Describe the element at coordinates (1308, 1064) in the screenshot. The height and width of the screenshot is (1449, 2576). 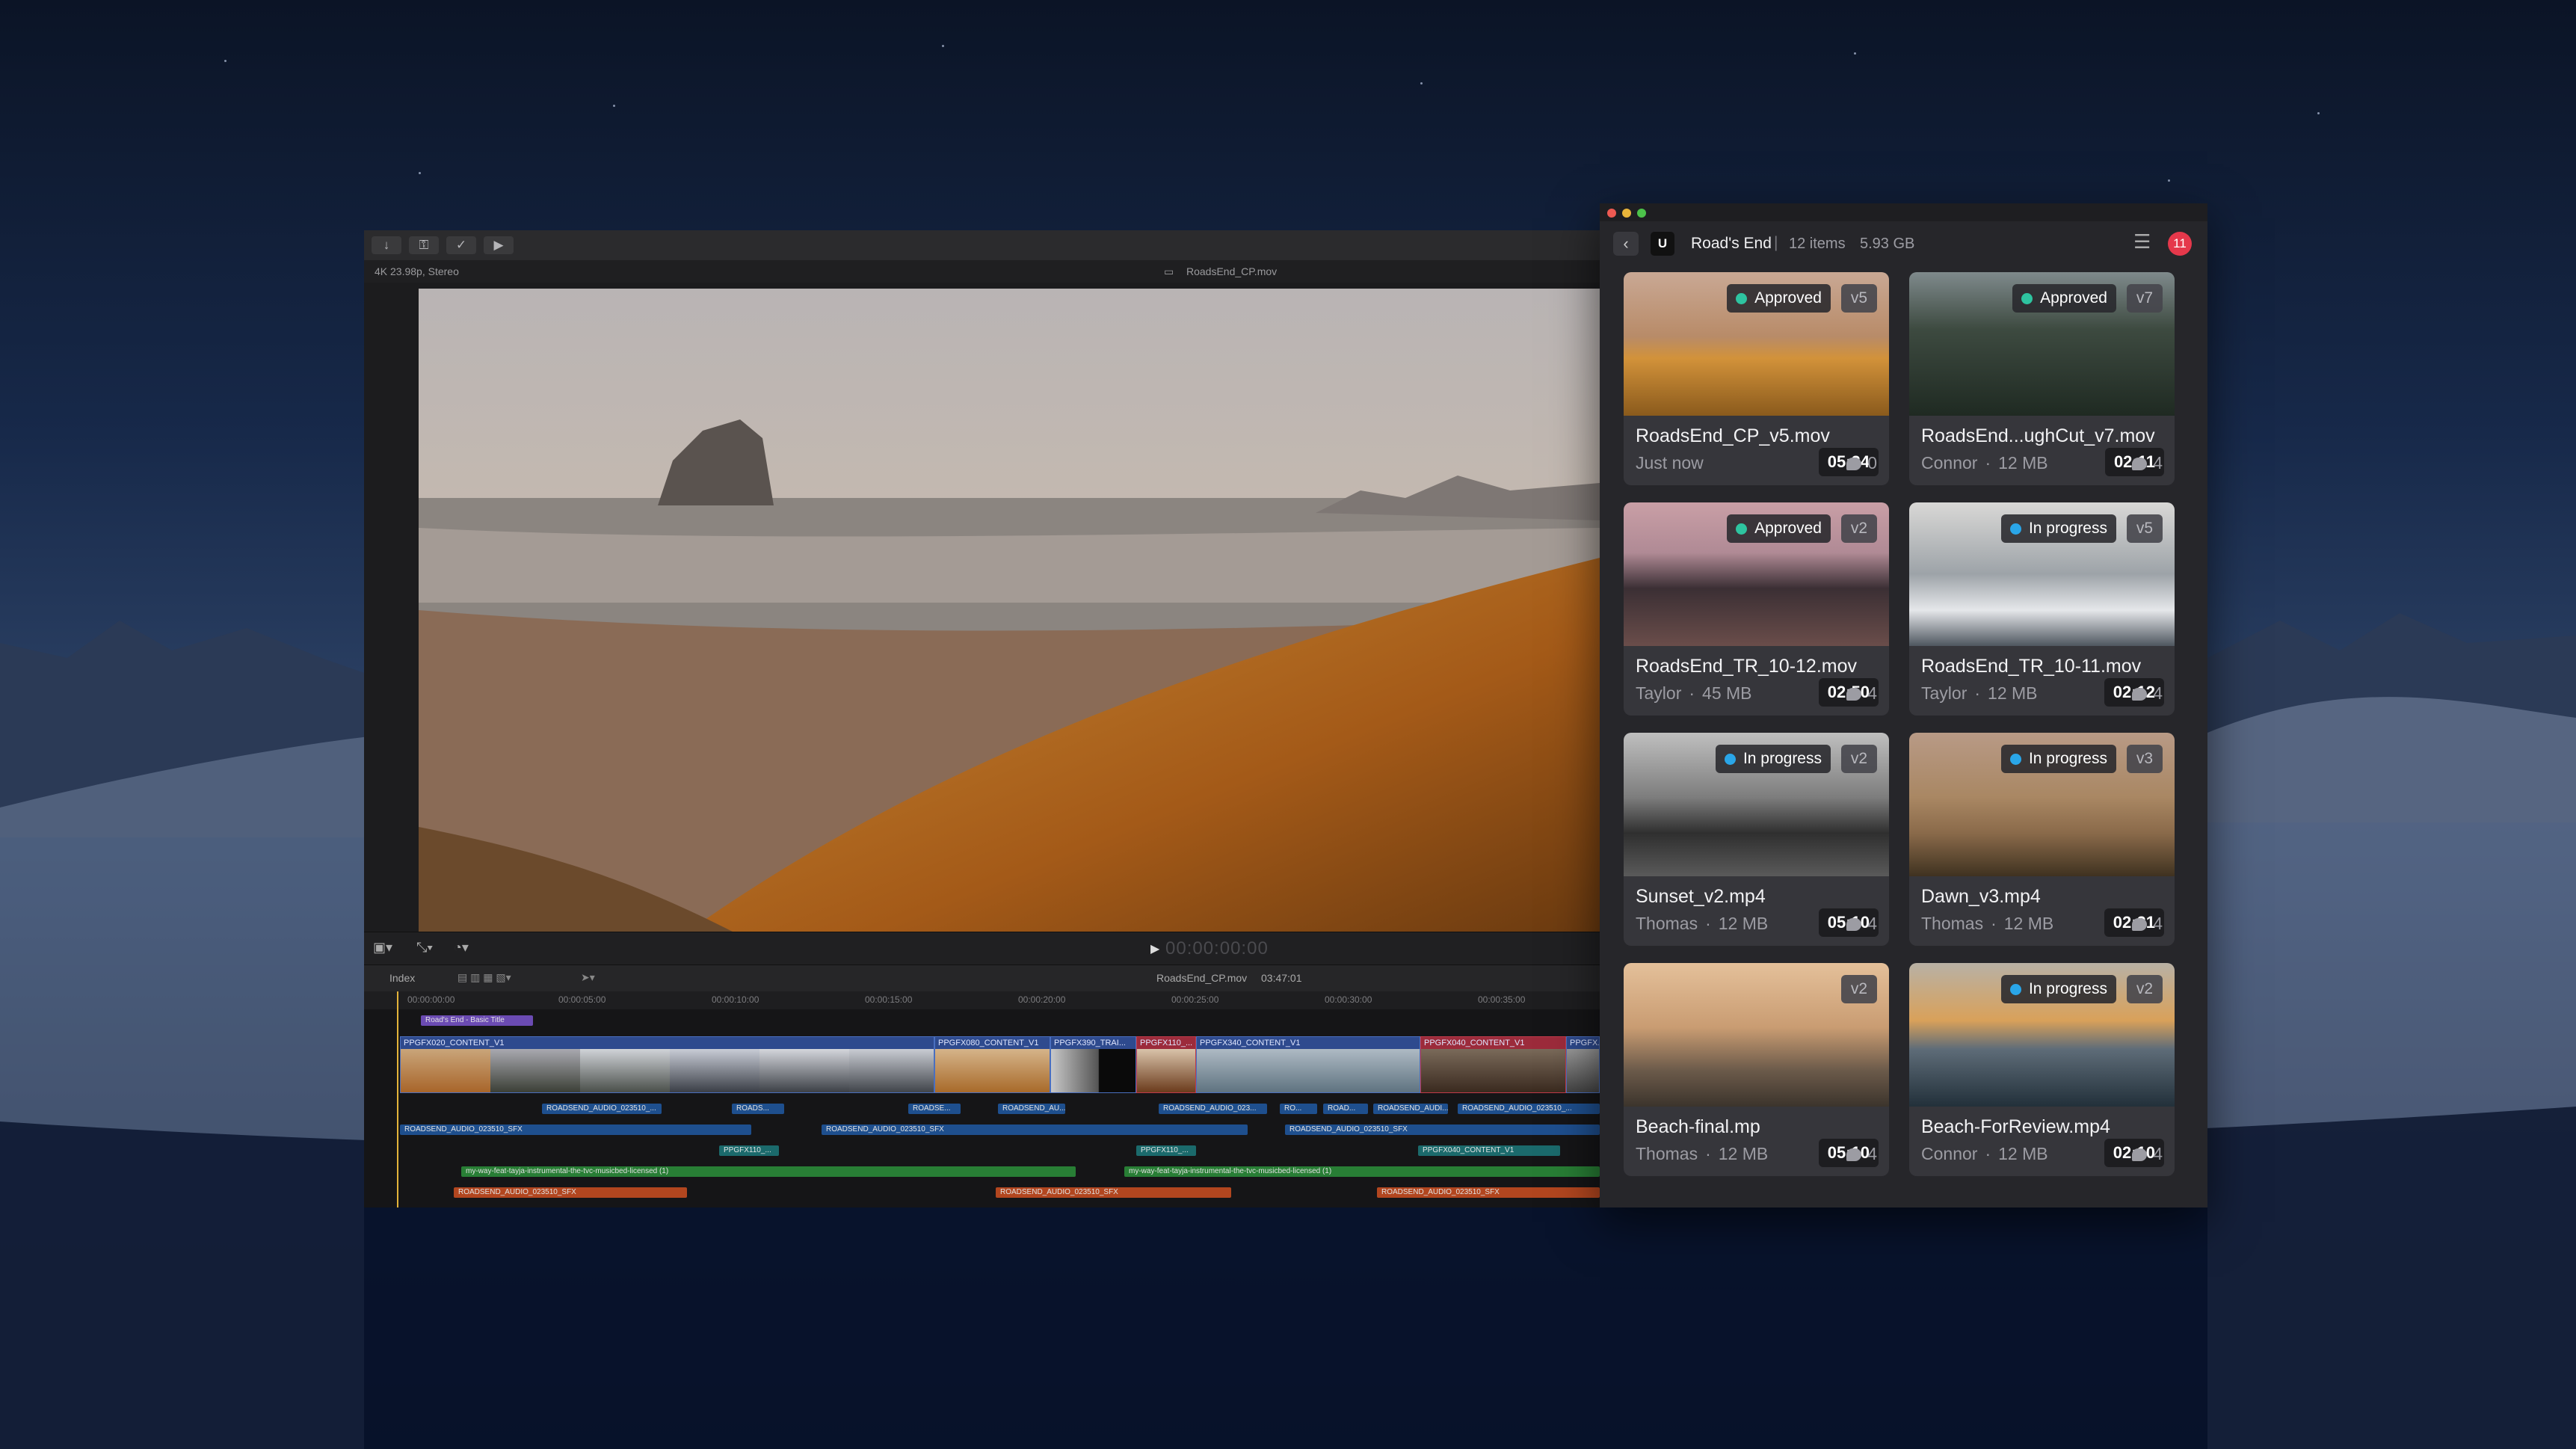
I see `video-clip: PPGFX340_CONTENT_V1` at that location.